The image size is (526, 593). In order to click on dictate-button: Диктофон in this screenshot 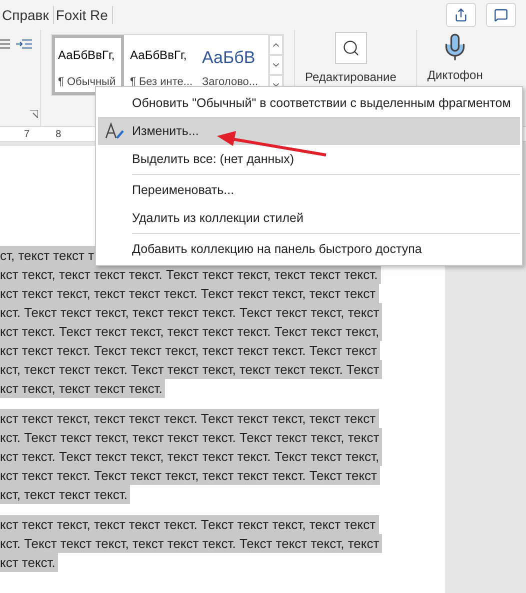, I will do `click(455, 57)`.